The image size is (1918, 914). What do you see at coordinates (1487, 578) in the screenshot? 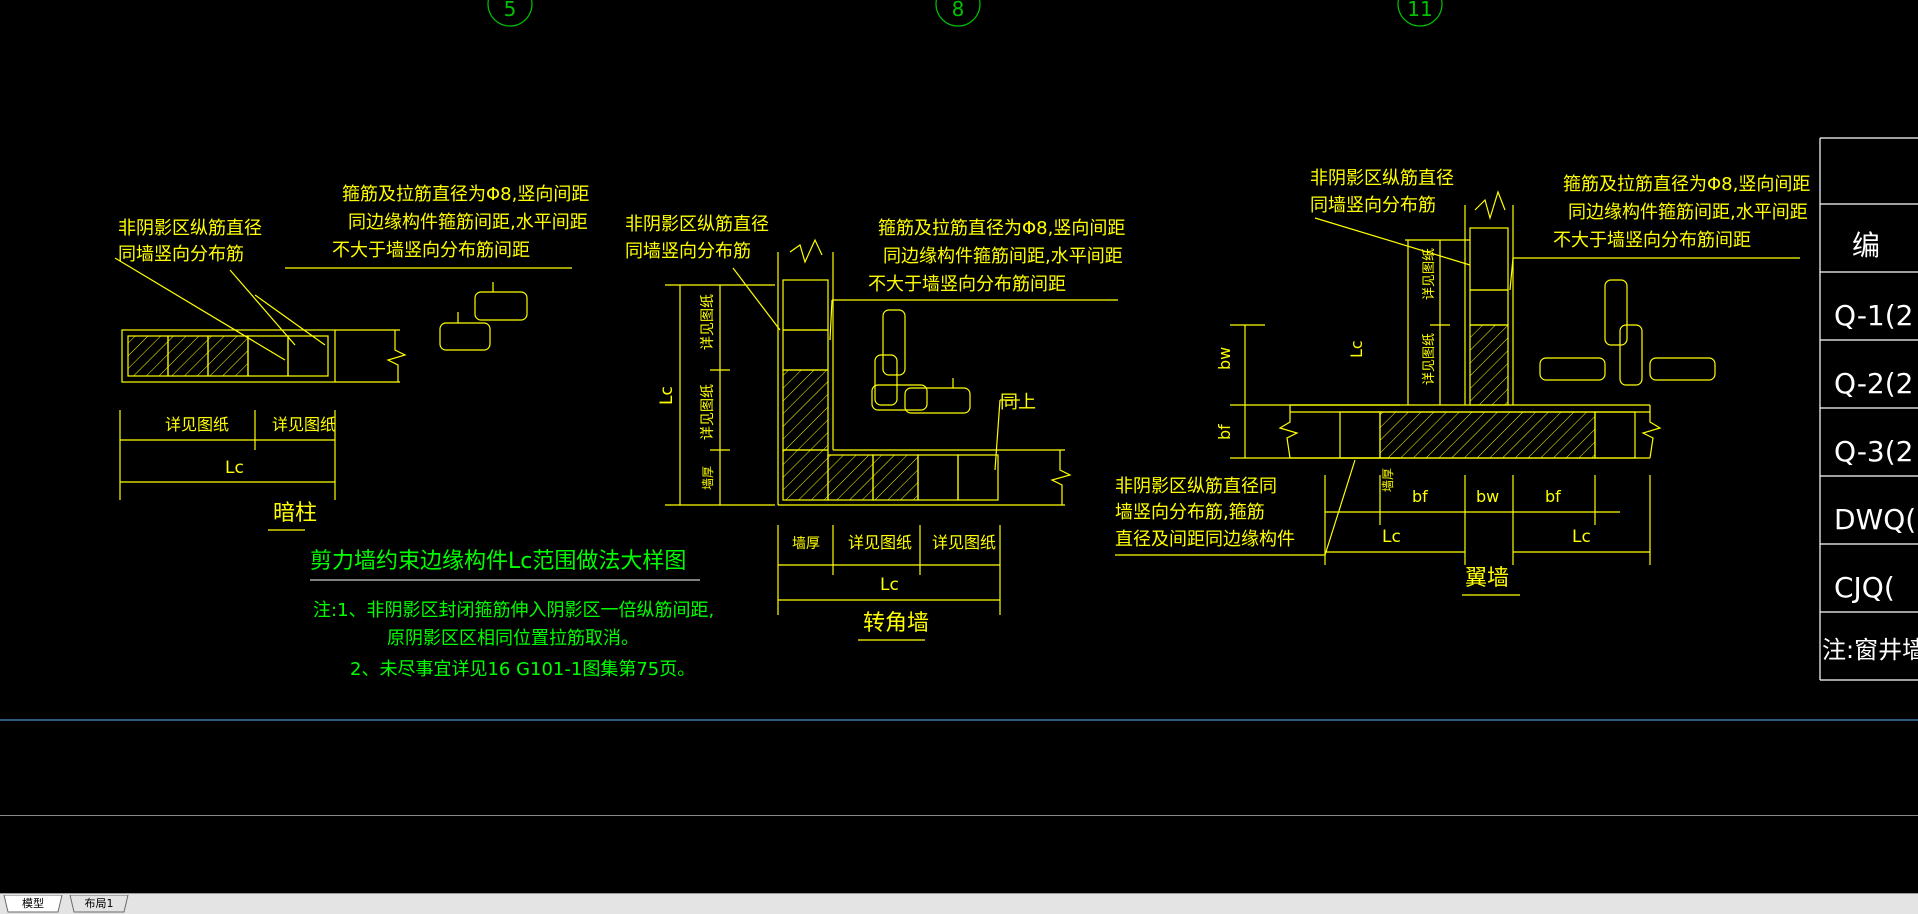
I see `wing-title: 翼墙` at bounding box center [1487, 578].